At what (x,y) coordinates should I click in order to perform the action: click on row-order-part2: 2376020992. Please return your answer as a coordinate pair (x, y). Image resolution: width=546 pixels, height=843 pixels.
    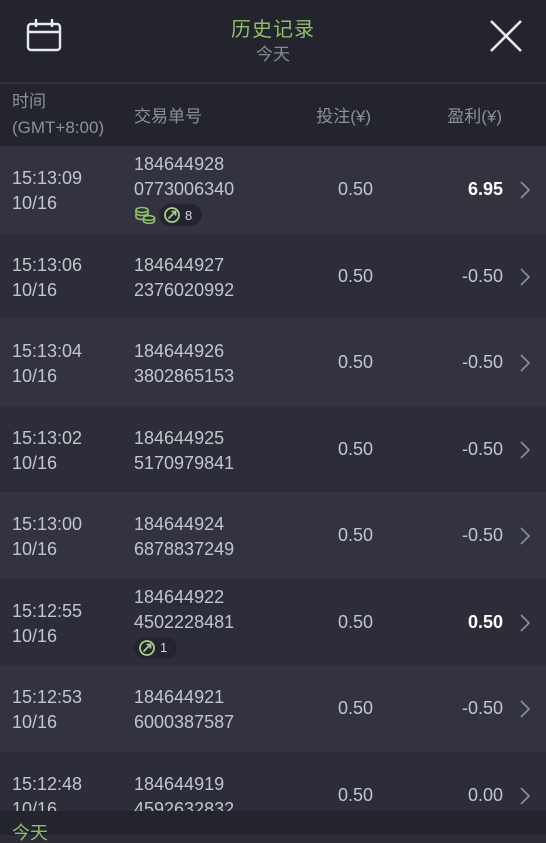
    Looking at the image, I should click on (184, 289).